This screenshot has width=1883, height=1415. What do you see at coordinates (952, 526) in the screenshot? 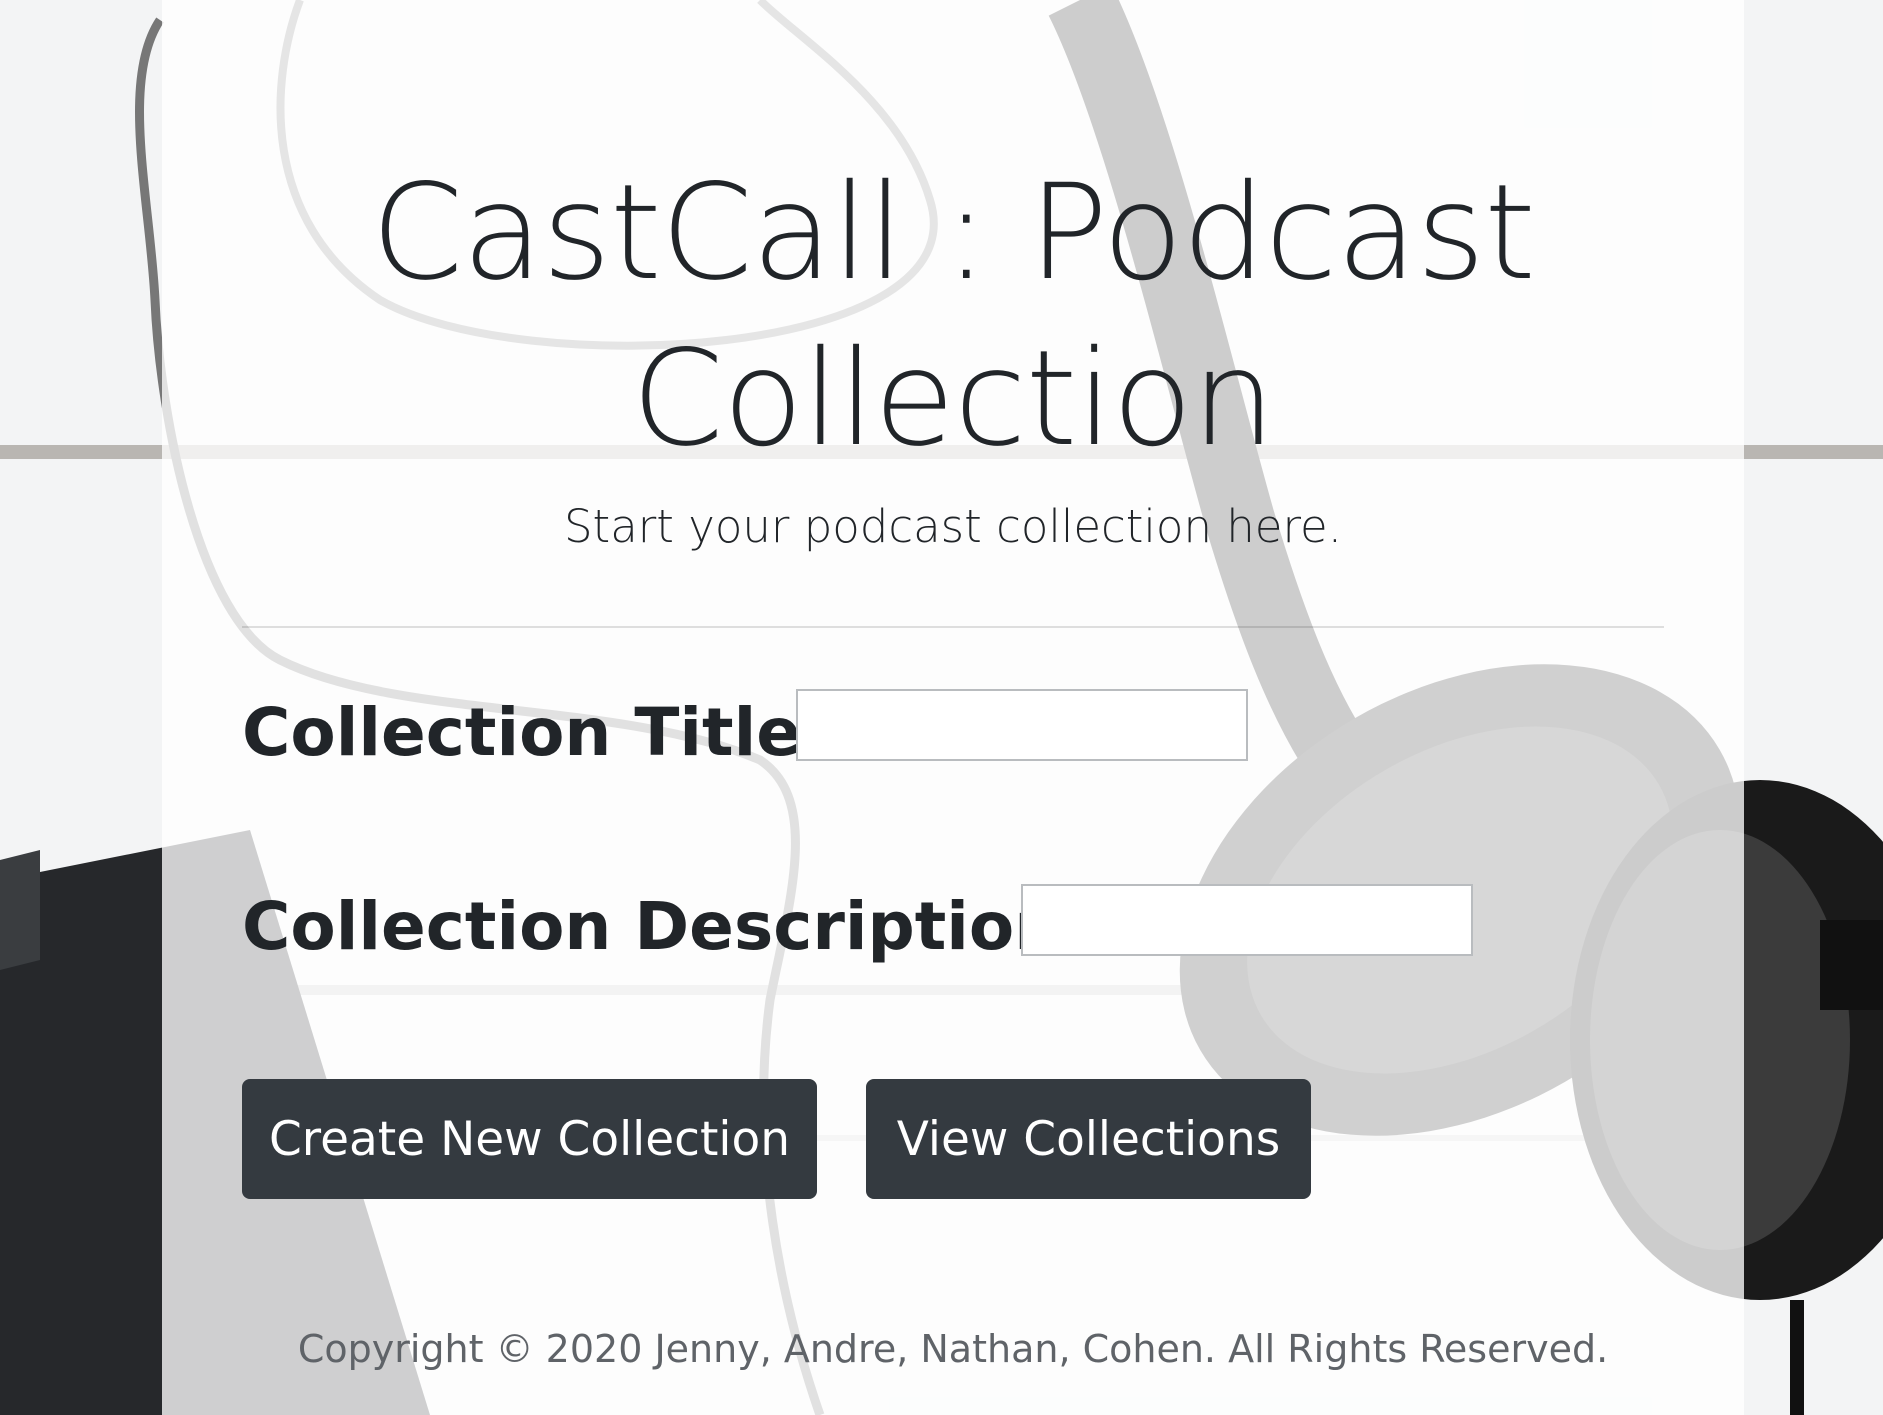
I see `page-lead-text: Start your podcast collection here.` at bounding box center [952, 526].